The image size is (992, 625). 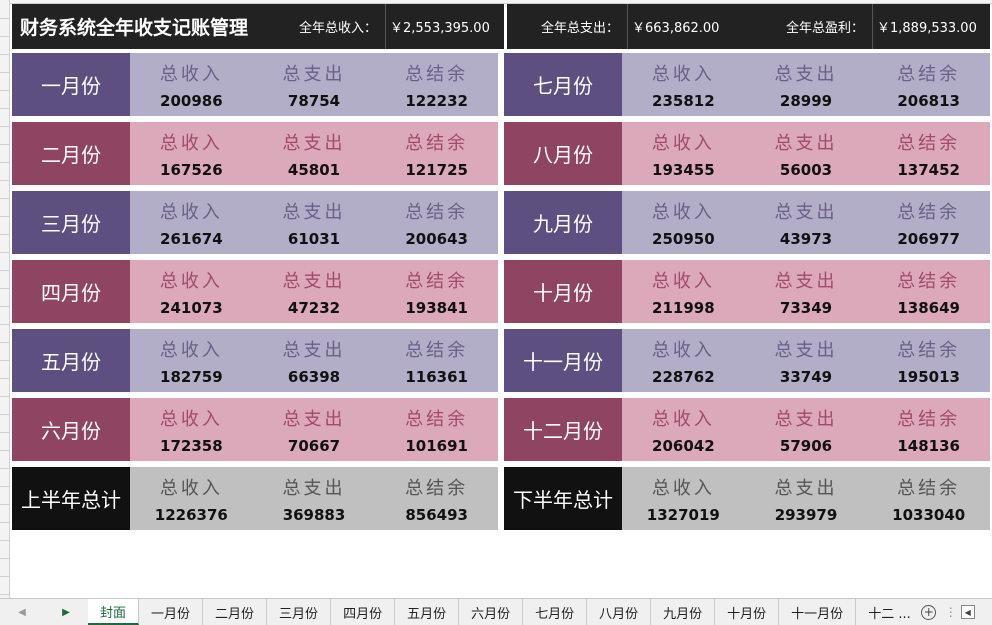 I want to click on add-sheet-button: +, so click(x=929, y=612).